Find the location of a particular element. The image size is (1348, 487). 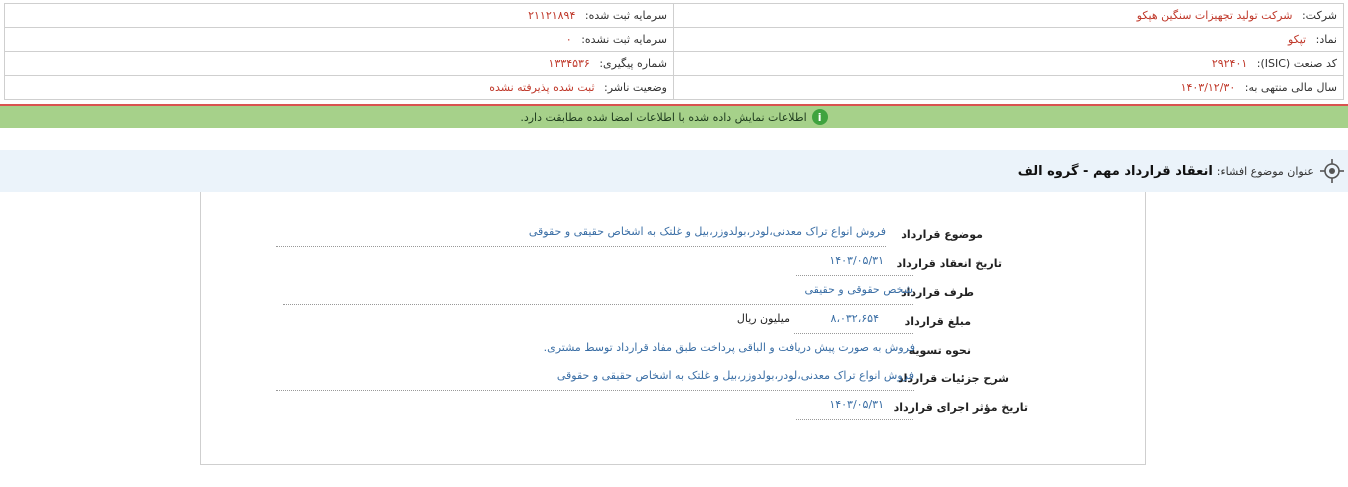

unregistered-capital-cell: سرمایه ثبت نشده: ۰ is located at coordinates (339, 39).